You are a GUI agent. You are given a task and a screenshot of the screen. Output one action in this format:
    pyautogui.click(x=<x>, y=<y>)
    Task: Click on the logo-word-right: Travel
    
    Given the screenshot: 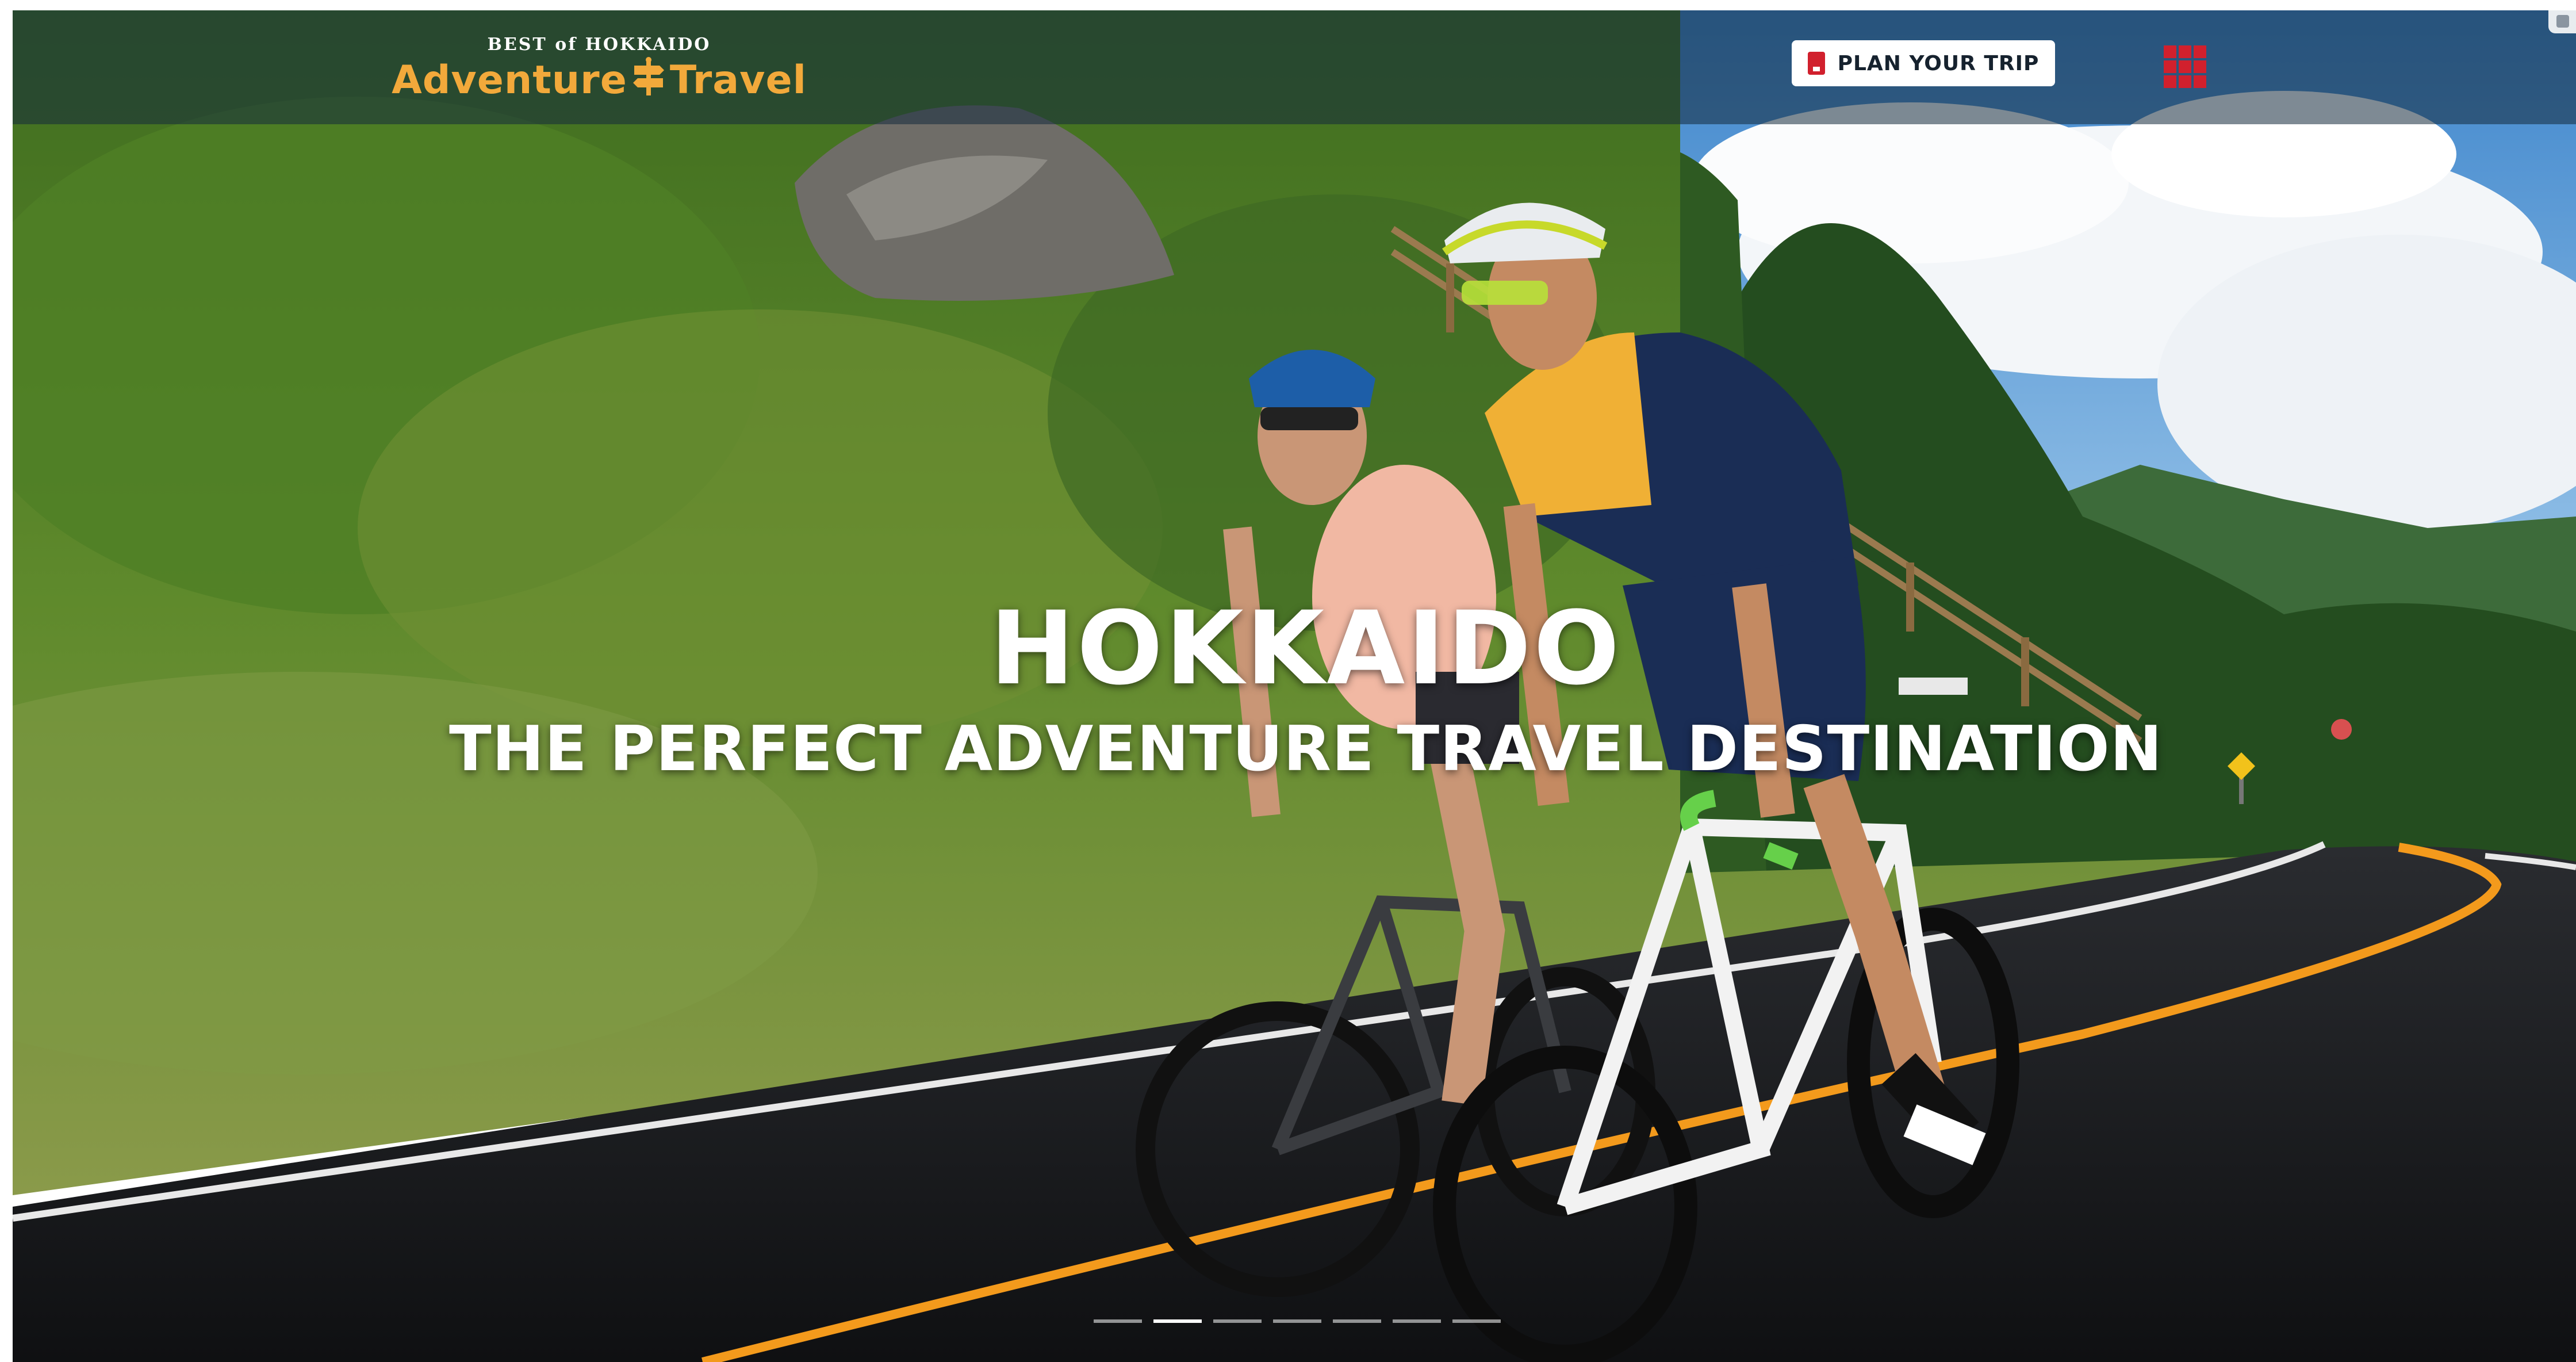 What is the action you would take?
    pyautogui.click(x=738, y=81)
    